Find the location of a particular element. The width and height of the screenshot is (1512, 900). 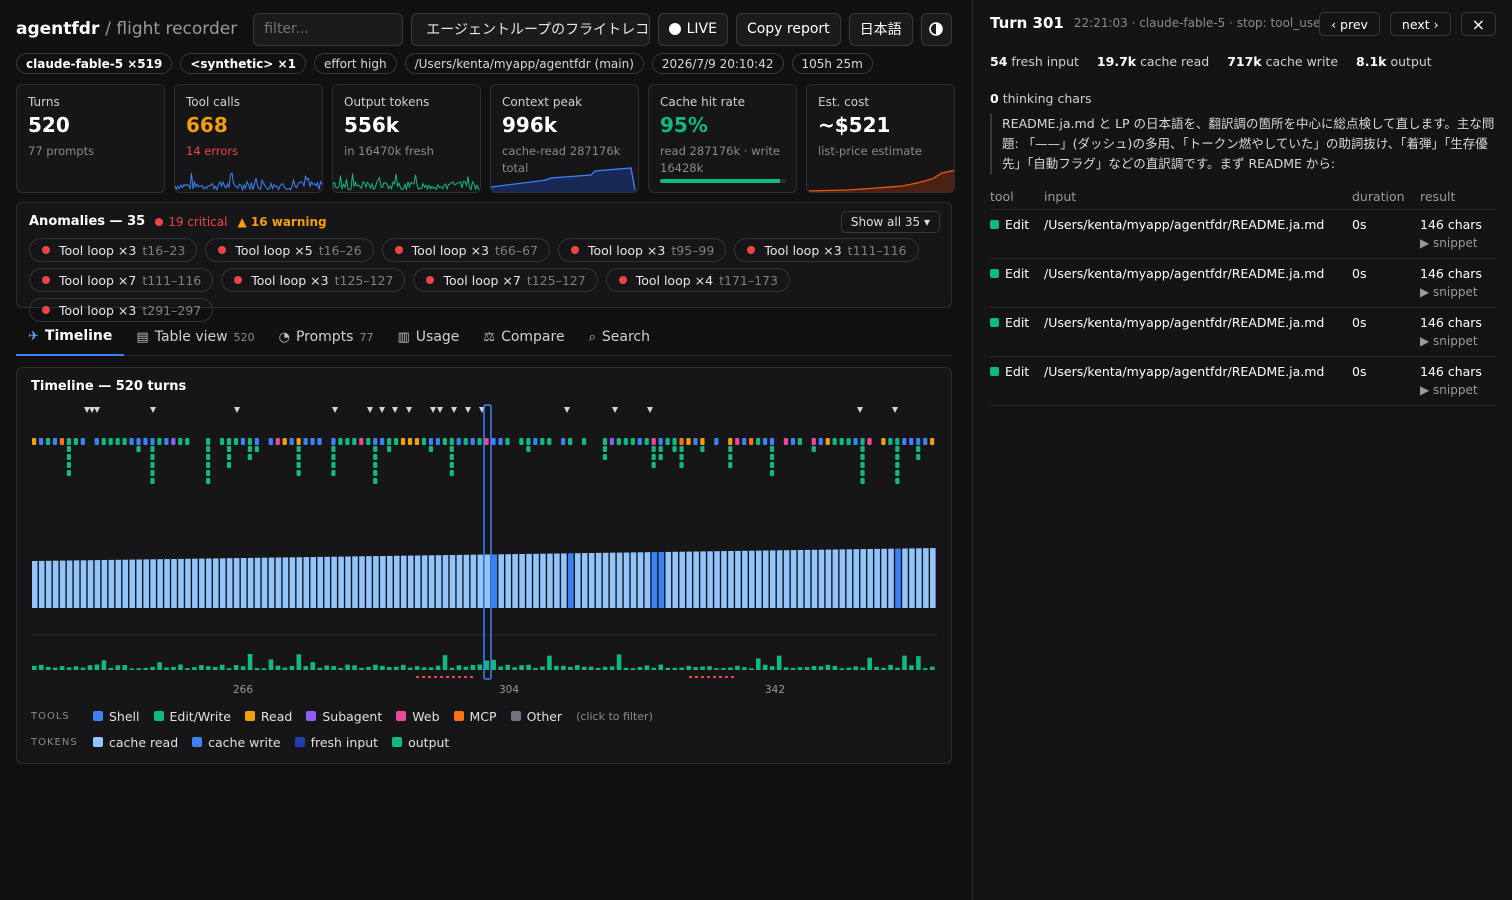

anomaly-pill: Tool loop ×3 t66–67 is located at coordinates (465, 250).